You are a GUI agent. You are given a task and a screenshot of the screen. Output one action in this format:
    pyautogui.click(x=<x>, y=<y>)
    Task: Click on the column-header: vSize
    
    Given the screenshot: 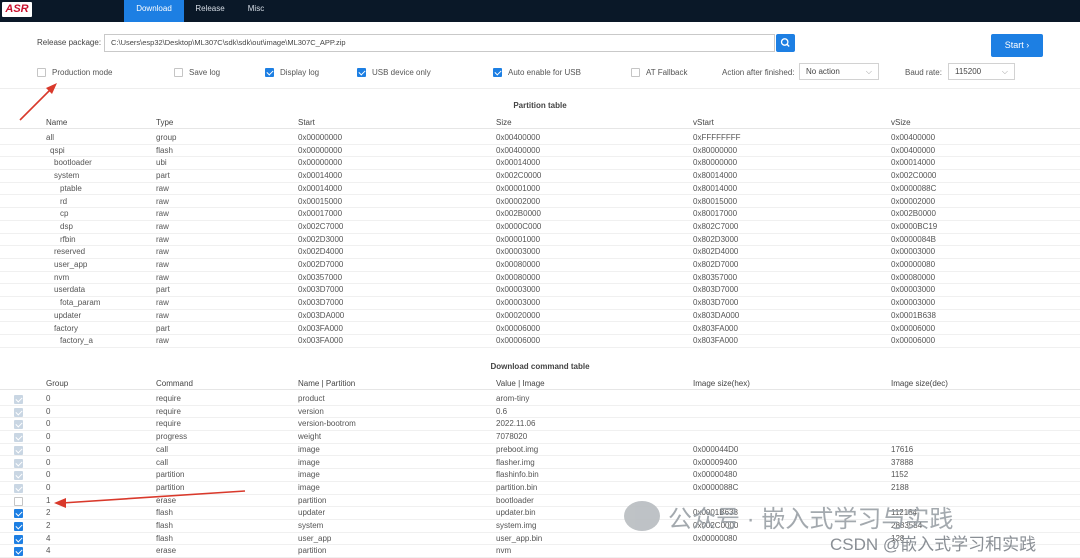 What is the action you would take?
    pyautogui.click(x=901, y=122)
    